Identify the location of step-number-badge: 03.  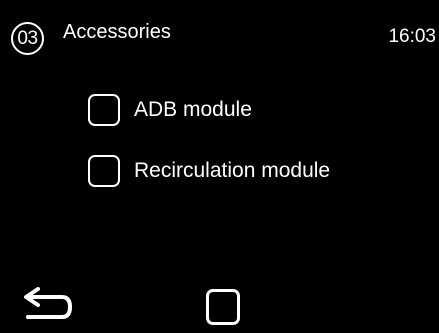
(27, 38).